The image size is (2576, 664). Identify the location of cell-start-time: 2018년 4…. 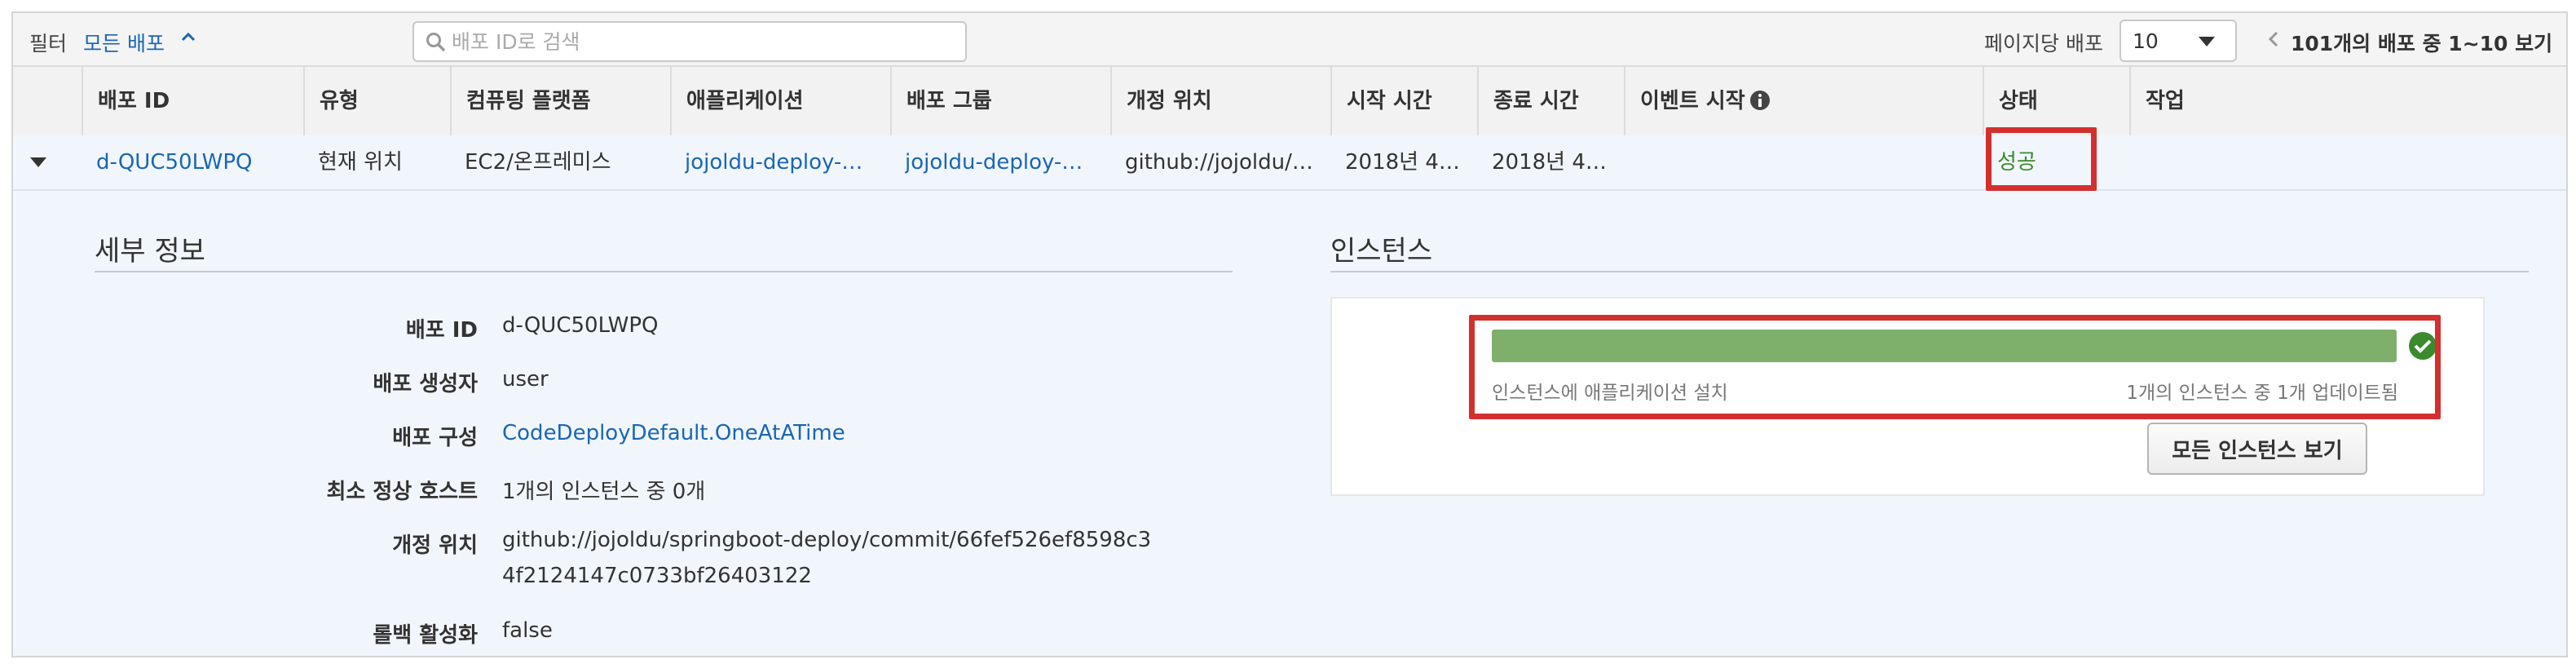
(1402, 162).